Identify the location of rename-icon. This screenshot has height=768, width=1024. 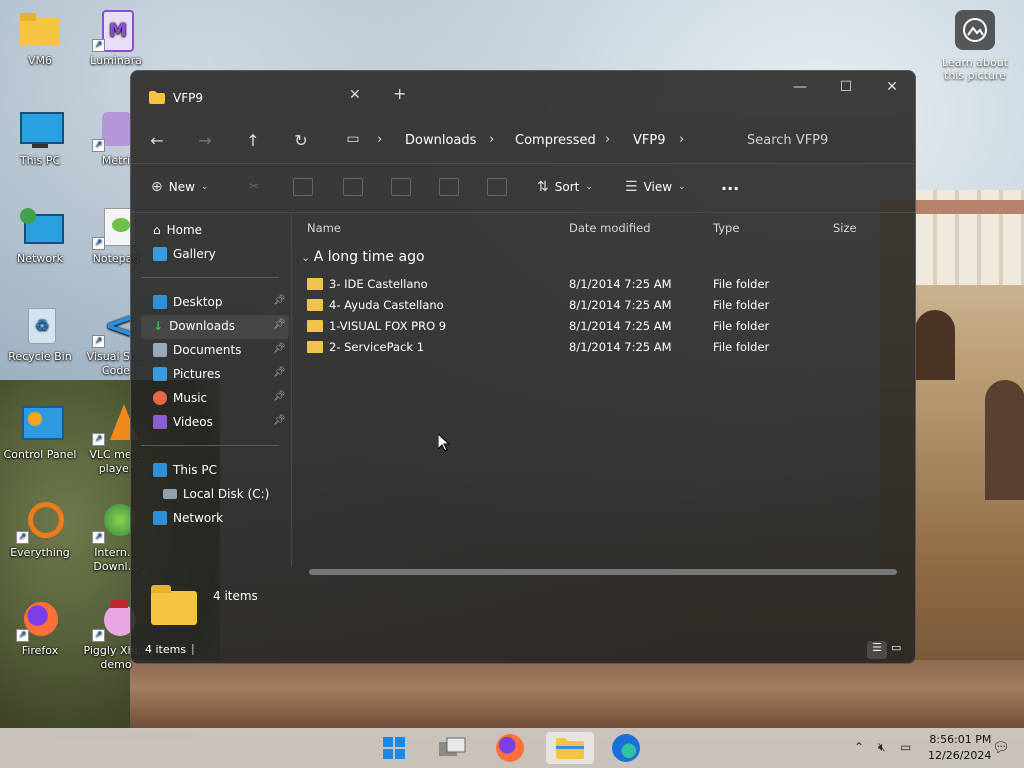
(401, 187).